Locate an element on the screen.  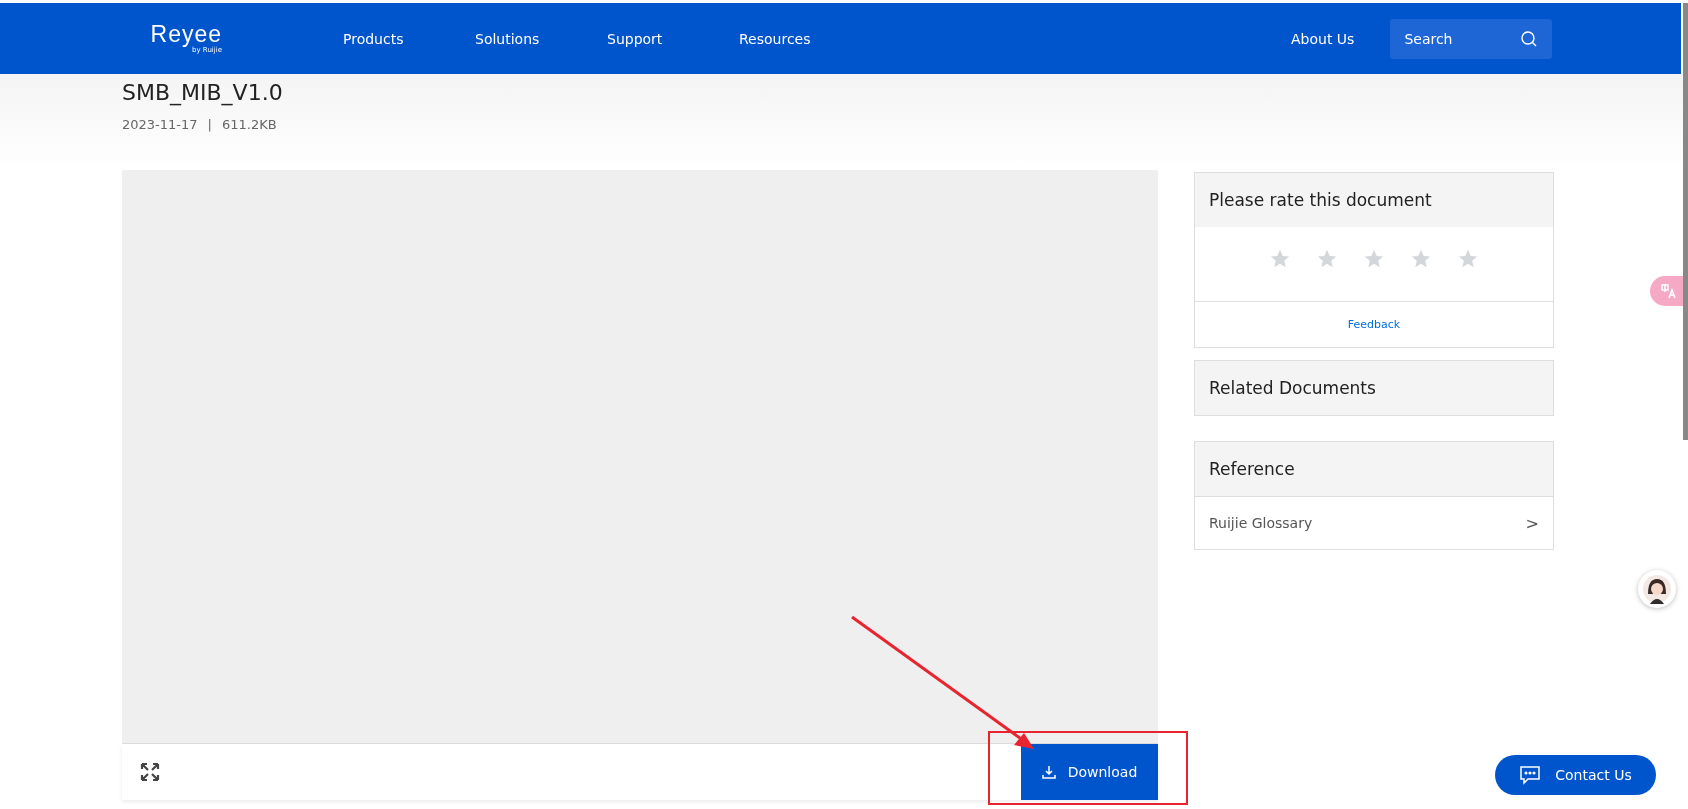
scrollbar is located at coordinates (1685, 221).